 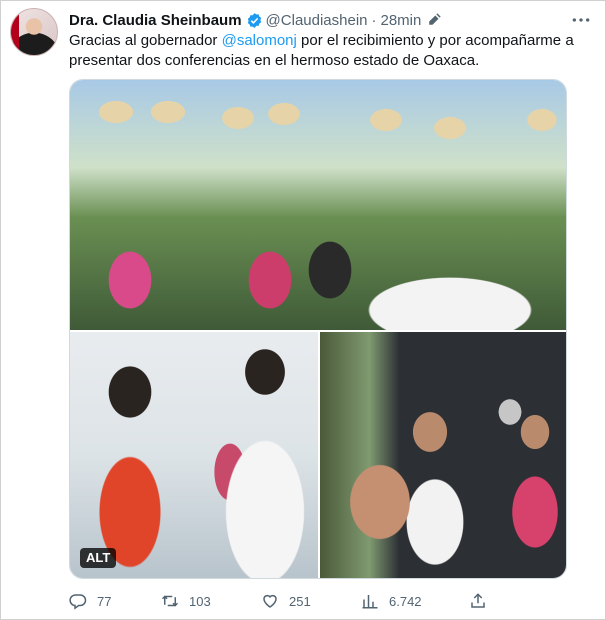 I want to click on retweet-count: 103, so click(x=200, y=601).